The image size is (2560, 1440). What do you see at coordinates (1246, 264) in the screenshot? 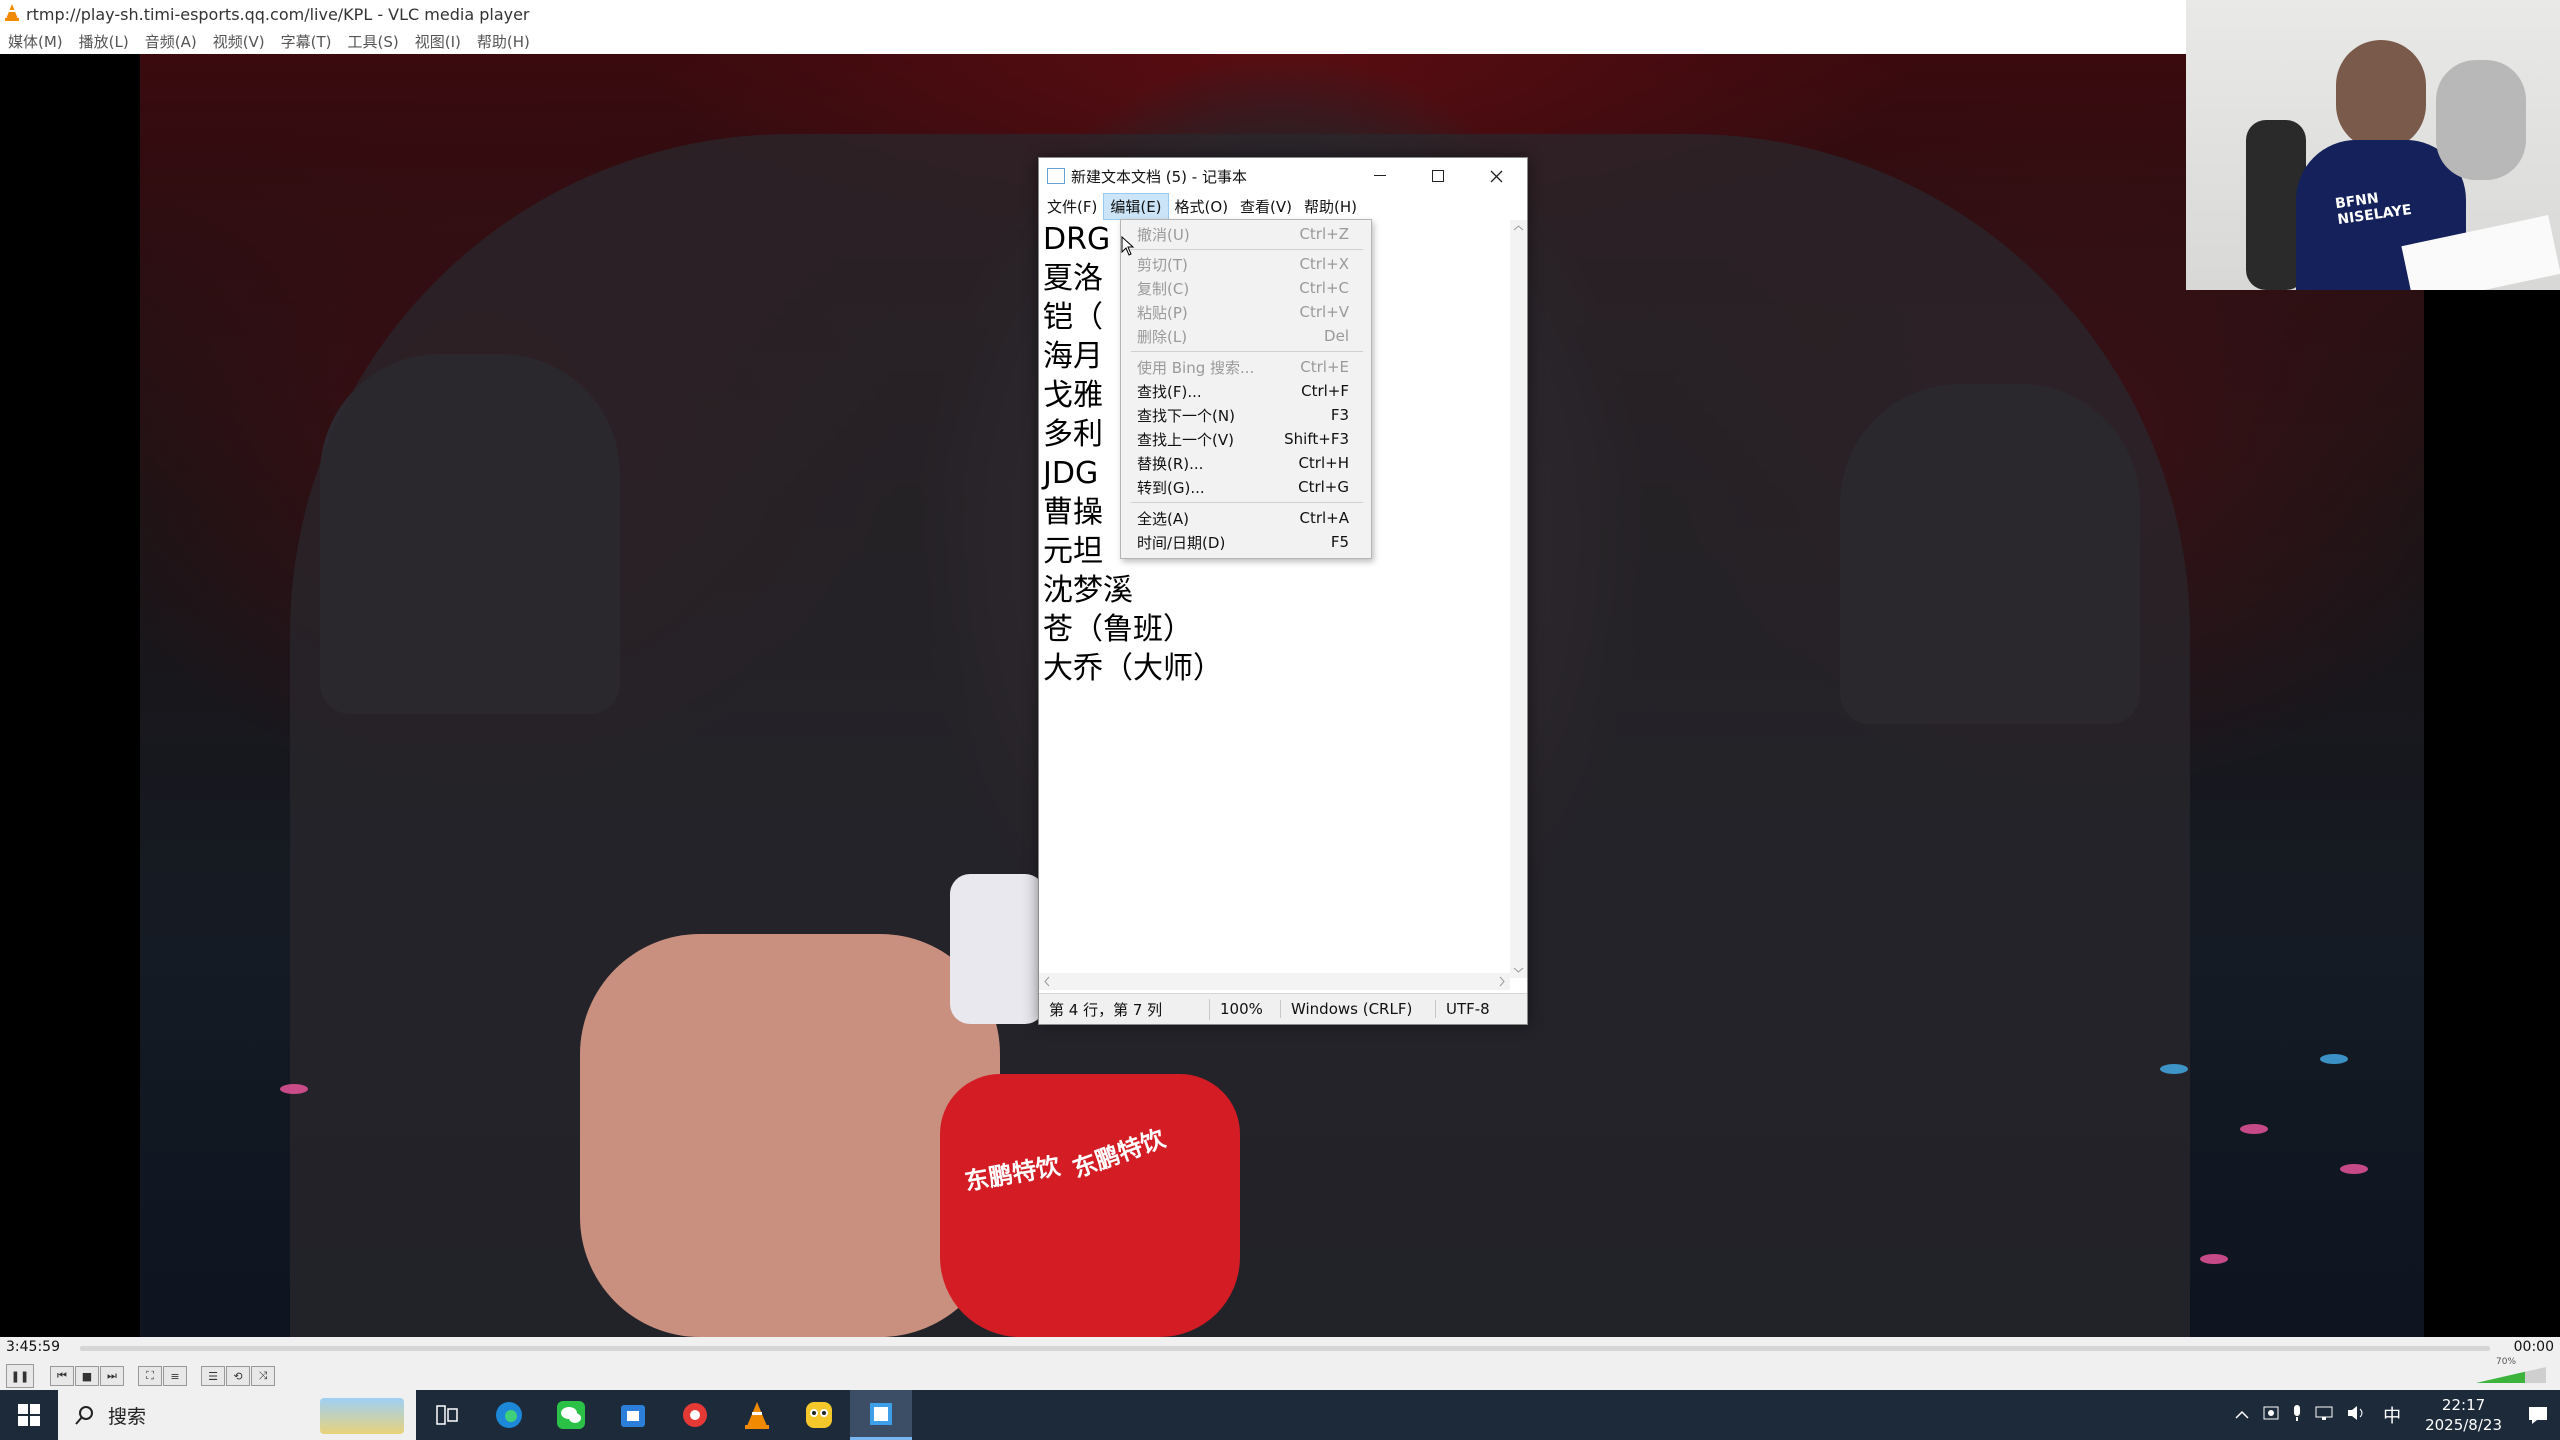
I see `menu-item-cut: 剪切(T) Ctrl+X` at bounding box center [1246, 264].